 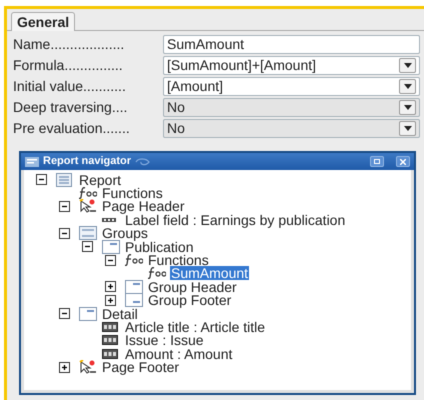 What do you see at coordinates (120, 313) in the screenshot?
I see `tree-item: Detail` at bounding box center [120, 313].